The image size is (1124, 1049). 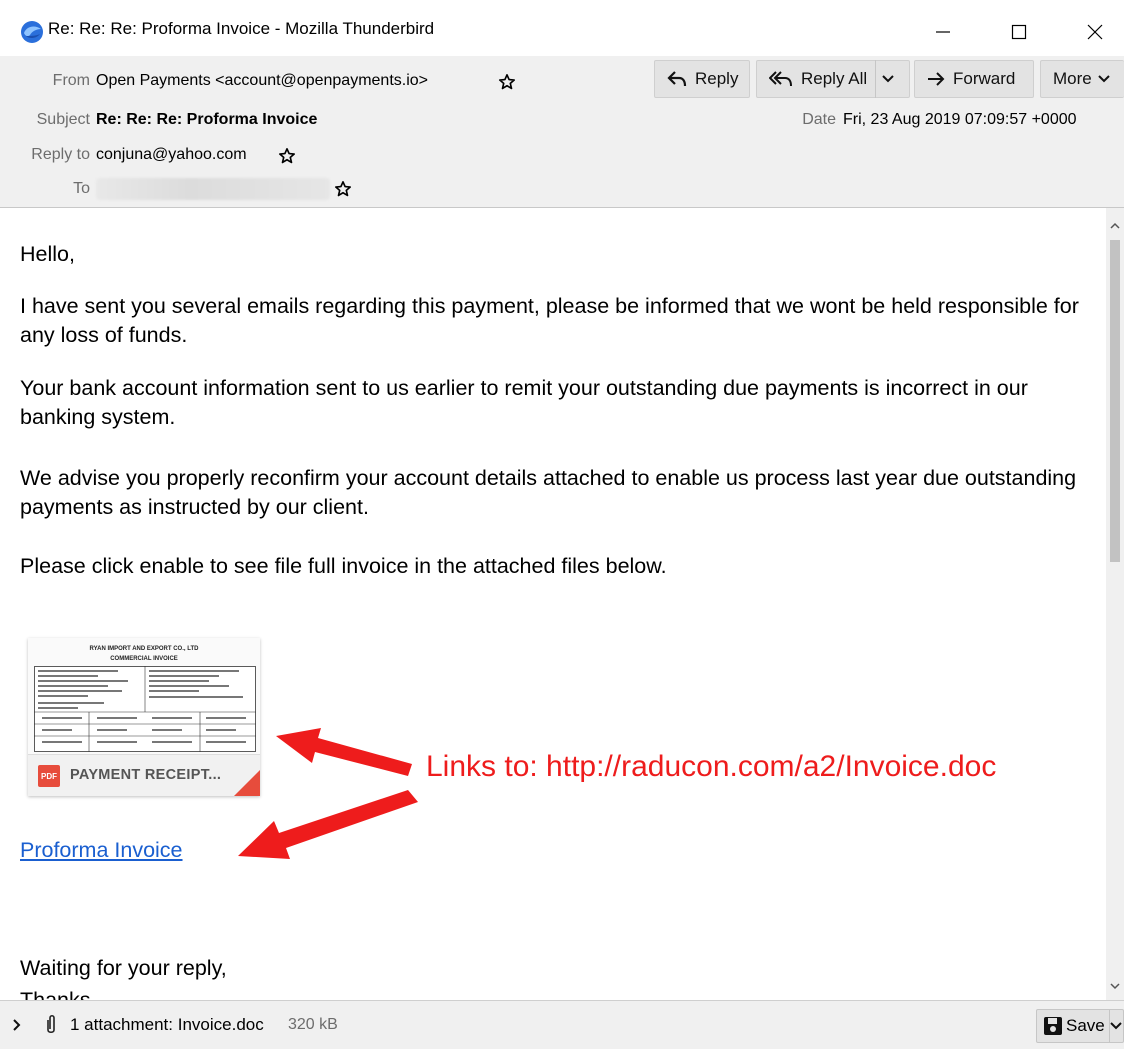 I want to click on reply-all-arrow-icon, so click(x=780, y=79).